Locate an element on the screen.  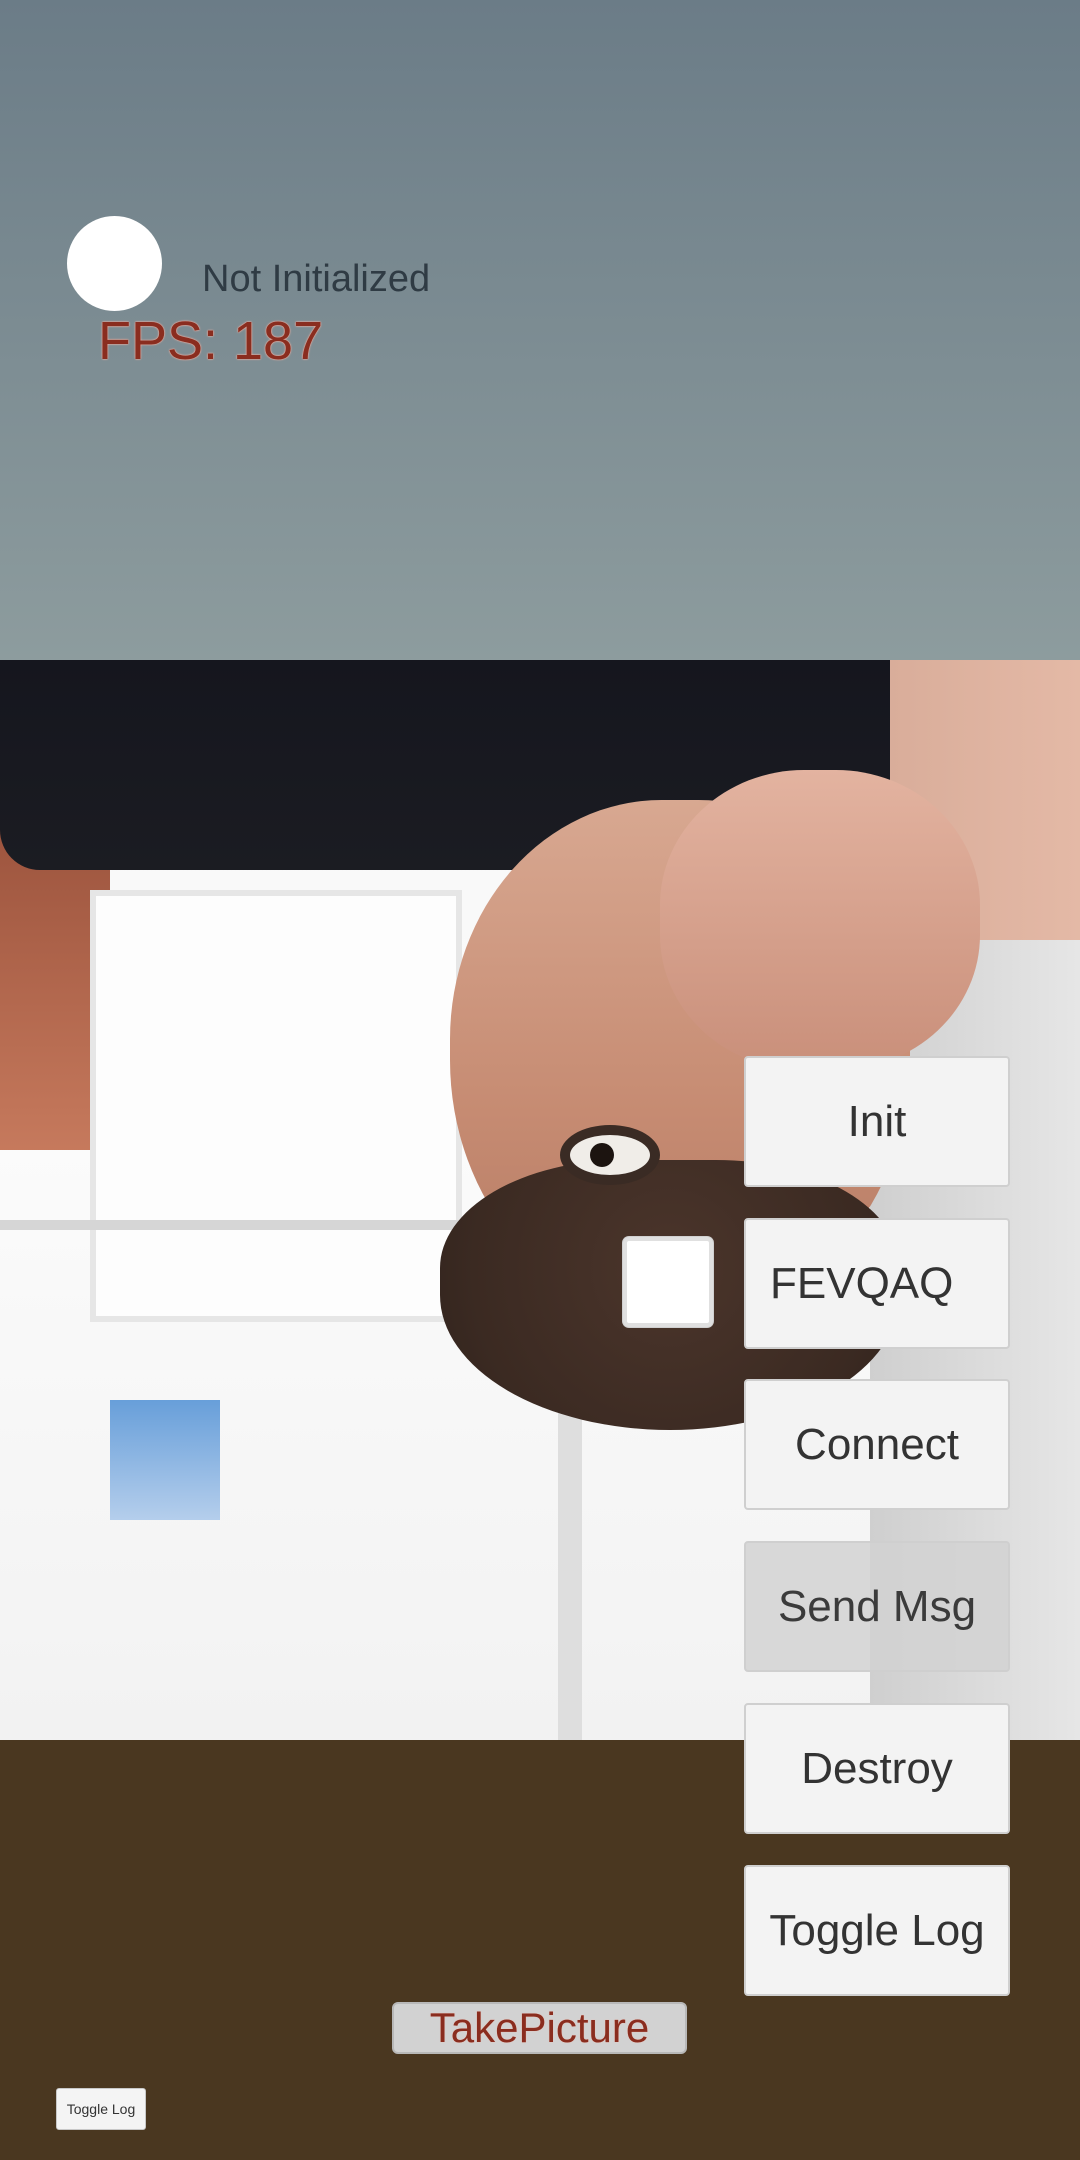
camera-sky-patch is located at coordinates (165, 1460).